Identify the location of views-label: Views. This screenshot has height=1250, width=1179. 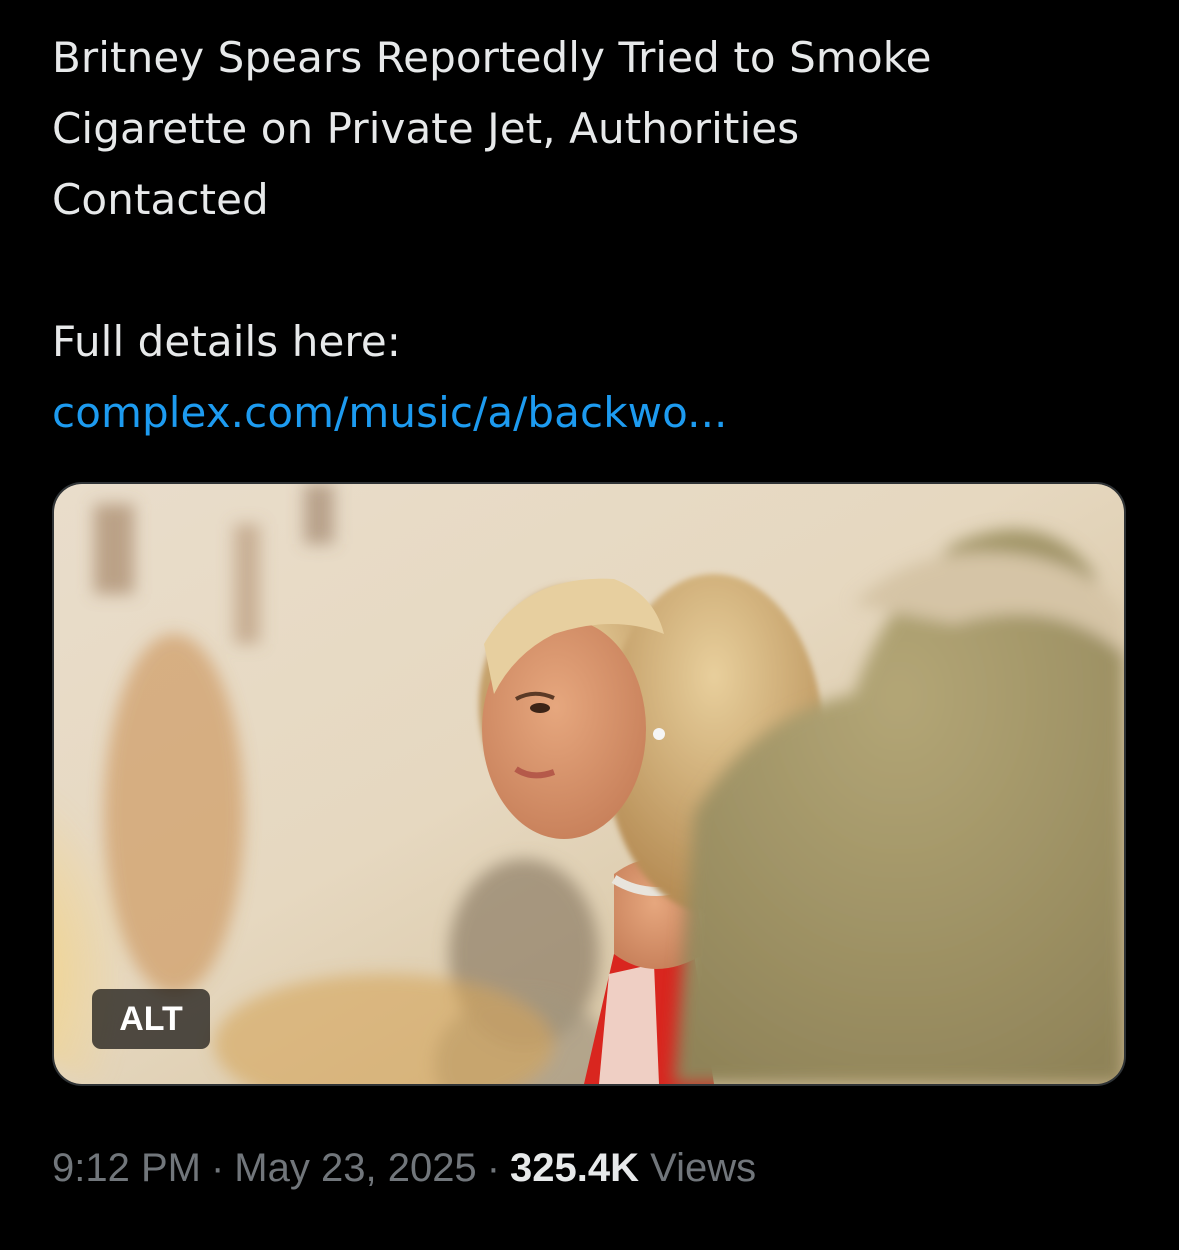
(703, 1168).